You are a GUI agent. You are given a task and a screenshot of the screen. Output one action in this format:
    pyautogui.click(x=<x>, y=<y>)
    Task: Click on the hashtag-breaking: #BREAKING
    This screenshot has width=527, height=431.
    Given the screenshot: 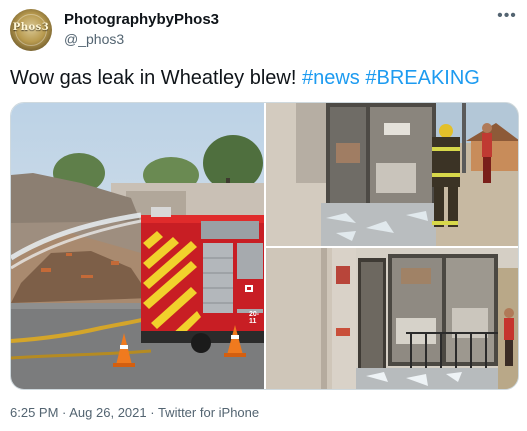 What is the action you would take?
    pyautogui.click(x=422, y=78)
    